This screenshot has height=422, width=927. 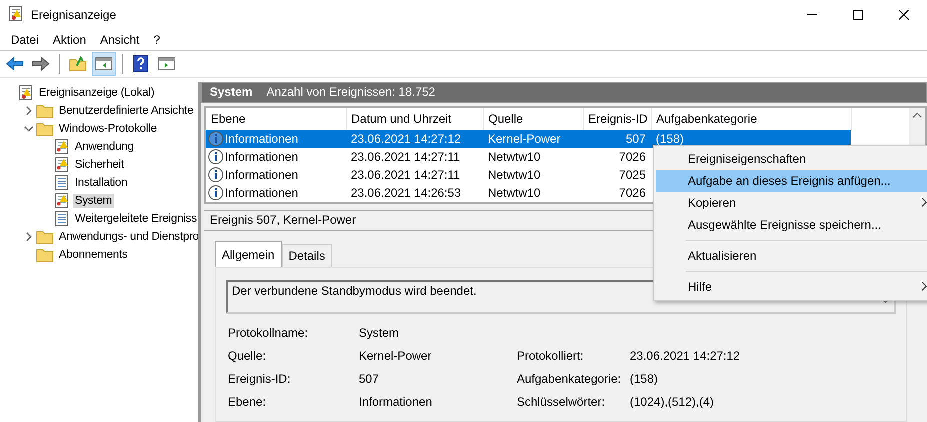 I want to click on tree-item: Anwendung, so click(x=104, y=147).